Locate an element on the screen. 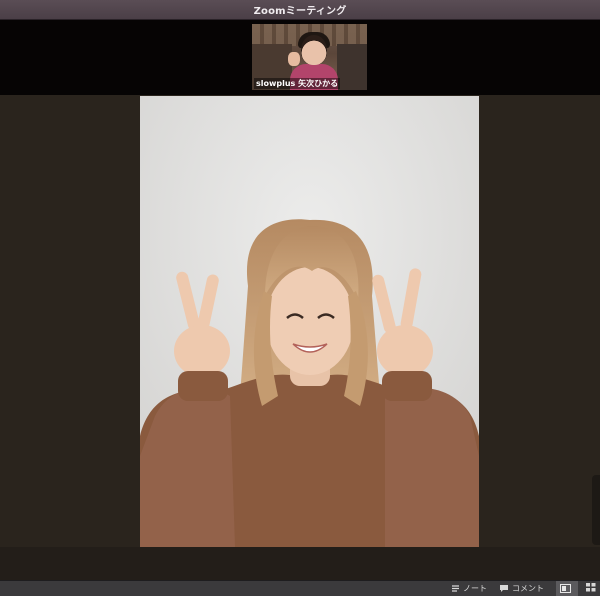 The width and height of the screenshot is (600, 596). thumbnail-strip: slowplus 矢次ひかる is located at coordinates (300, 57).